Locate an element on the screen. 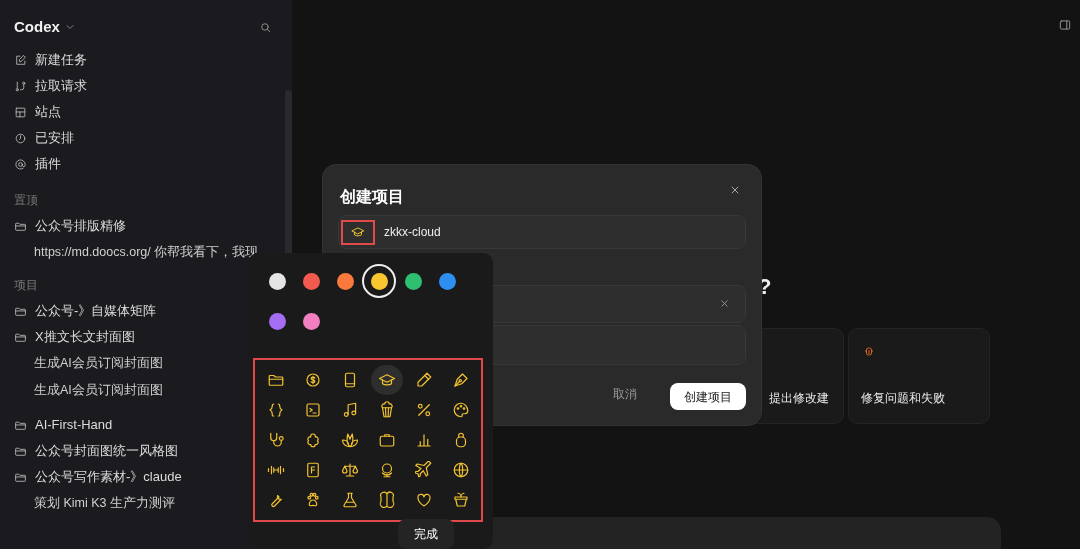 The image size is (1080, 549). airplane-icon is located at coordinates (423, 470).